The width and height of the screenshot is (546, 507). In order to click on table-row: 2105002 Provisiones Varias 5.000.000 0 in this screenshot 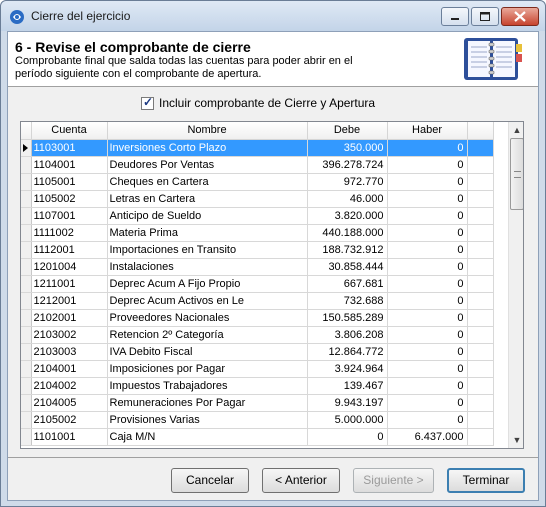, I will do `click(257, 420)`.